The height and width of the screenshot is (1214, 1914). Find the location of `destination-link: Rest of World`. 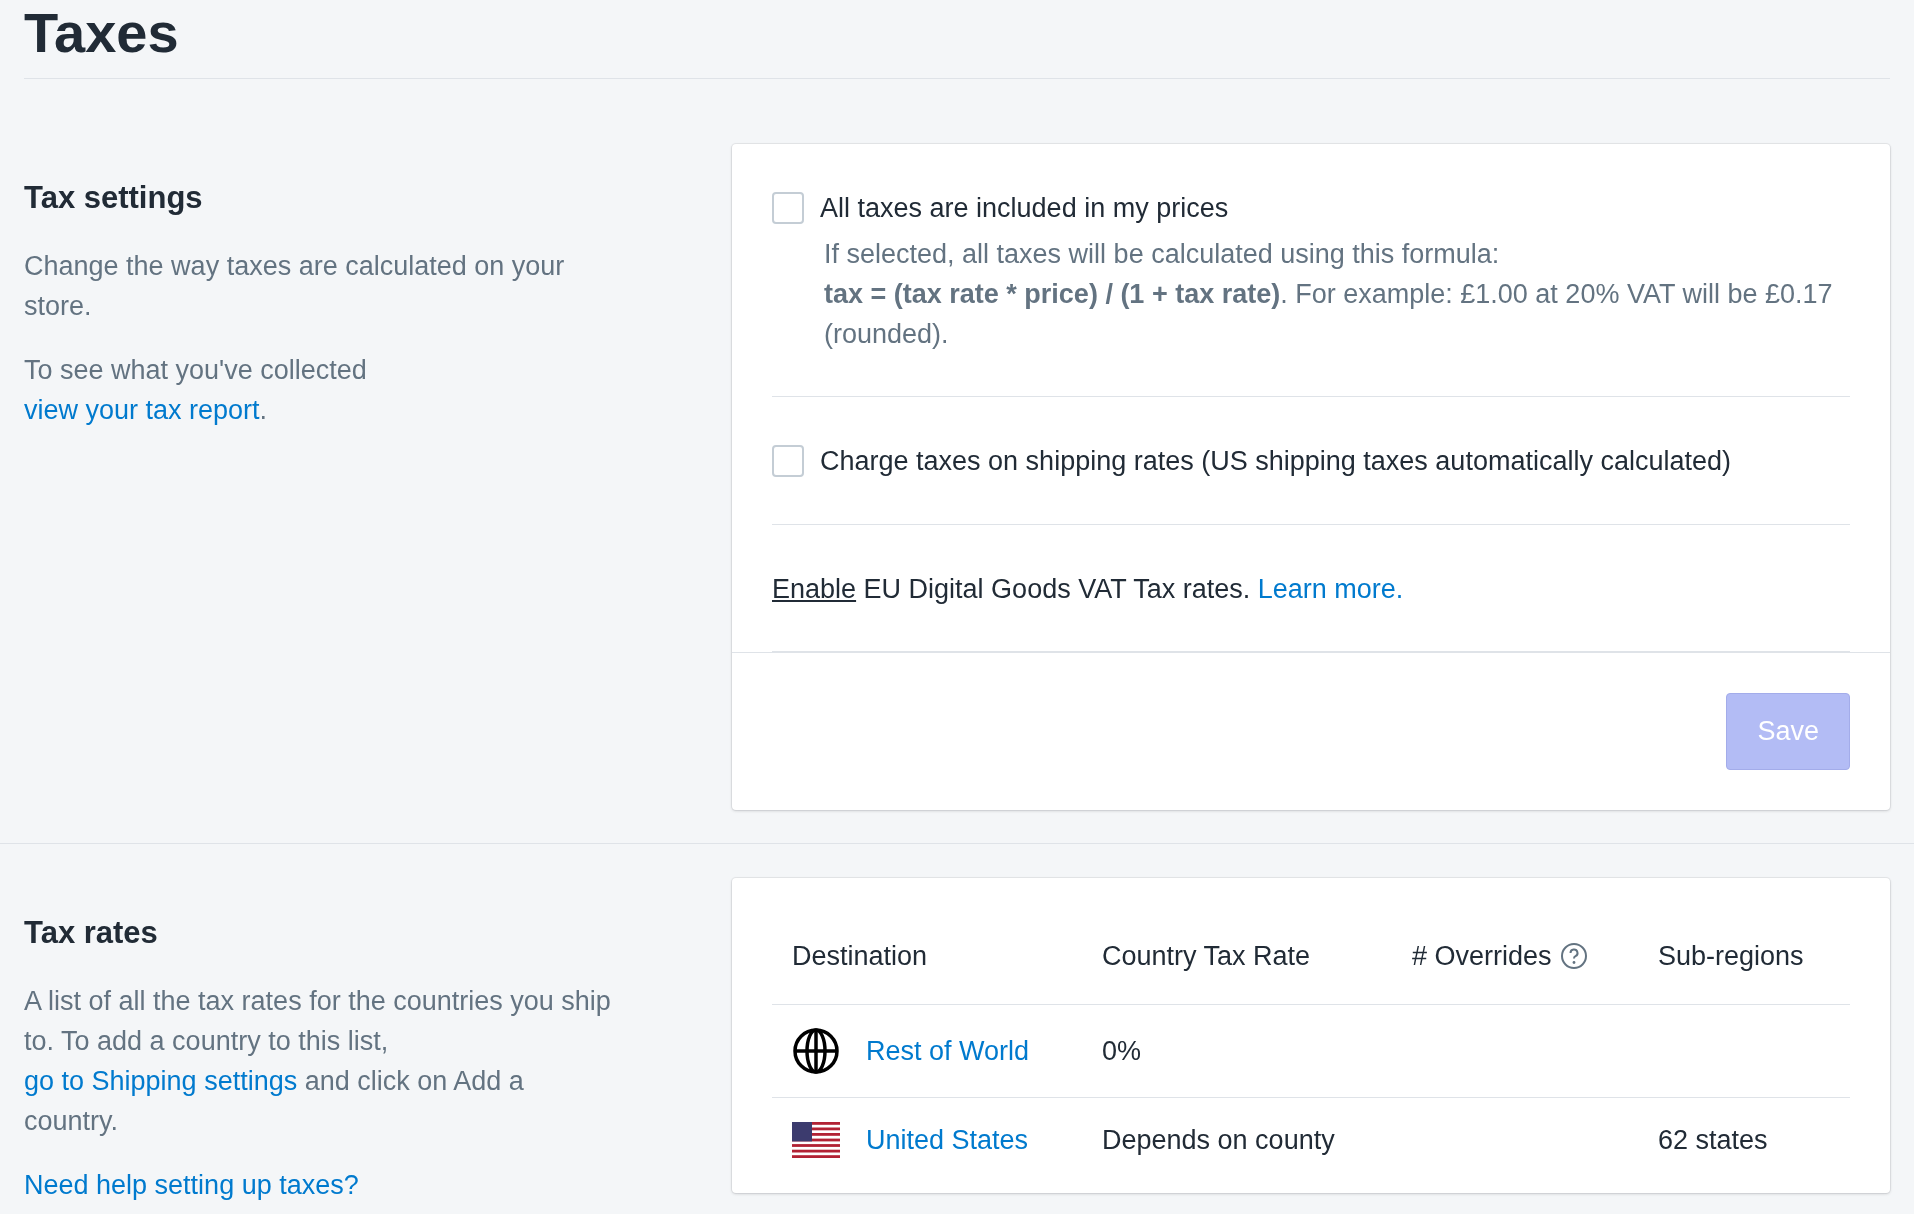

destination-link: Rest of World is located at coordinates (948, 1051).